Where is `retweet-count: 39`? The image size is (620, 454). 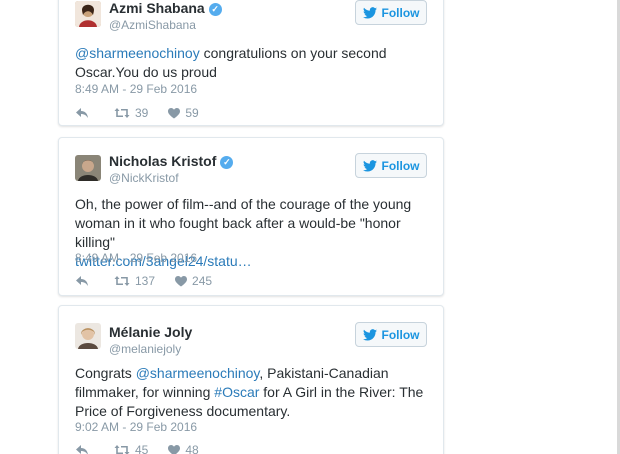
retweet-count: 39 is located at coordinates (142, 113).